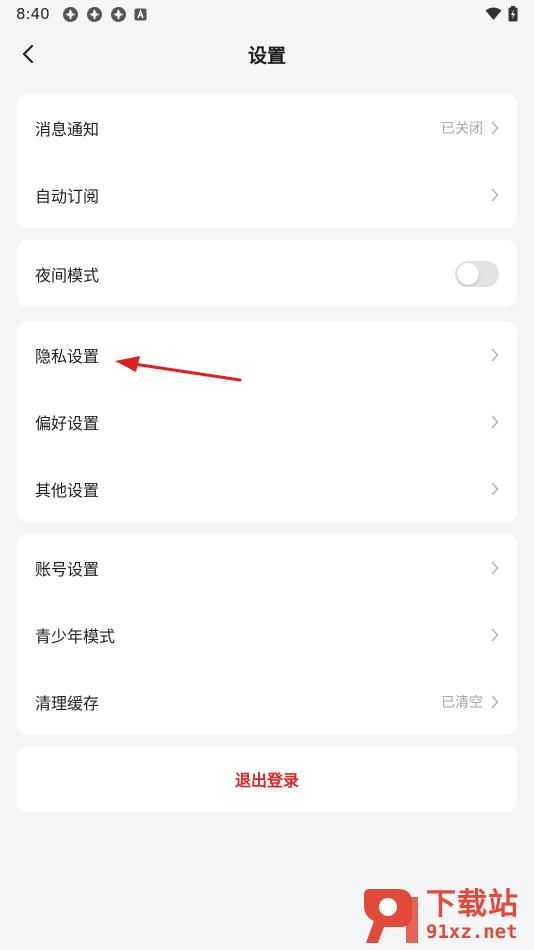  I want to click on status-notification-icons, so click(104, 14).